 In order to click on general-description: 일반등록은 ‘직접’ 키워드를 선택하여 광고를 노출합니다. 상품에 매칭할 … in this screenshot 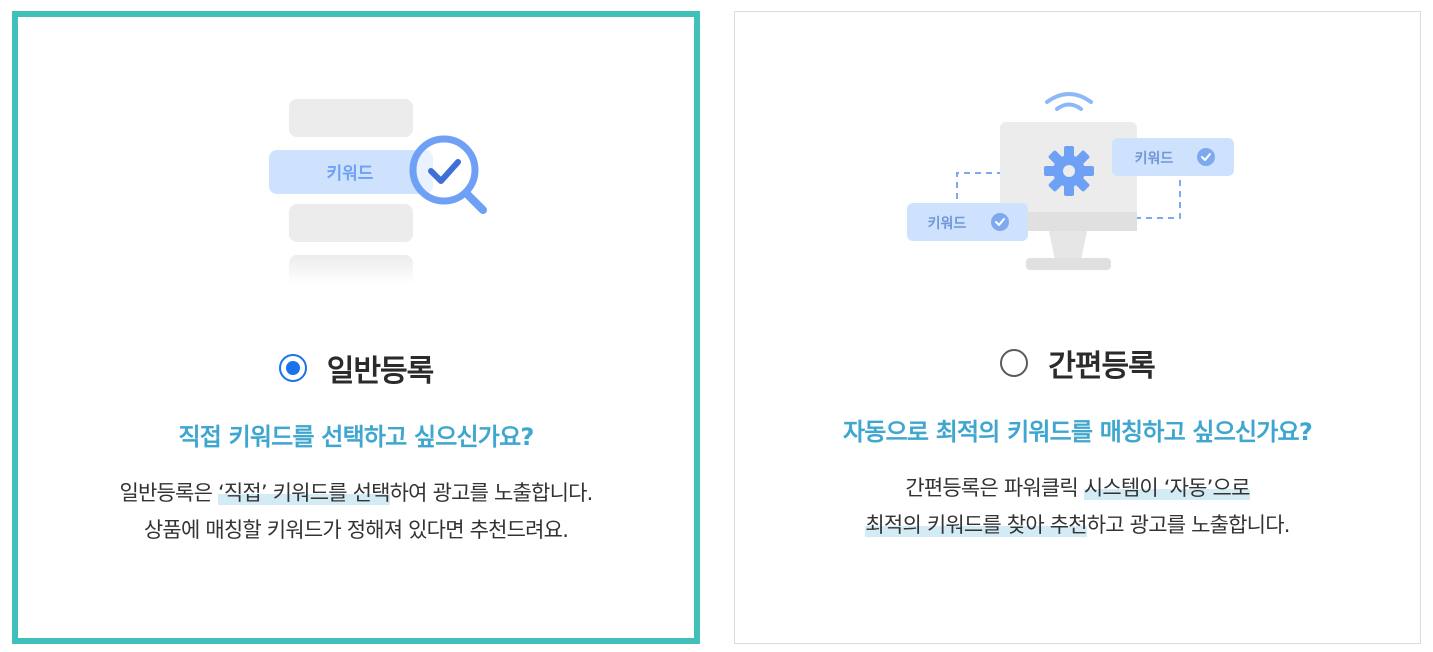, I will do `click(356, 512)`.